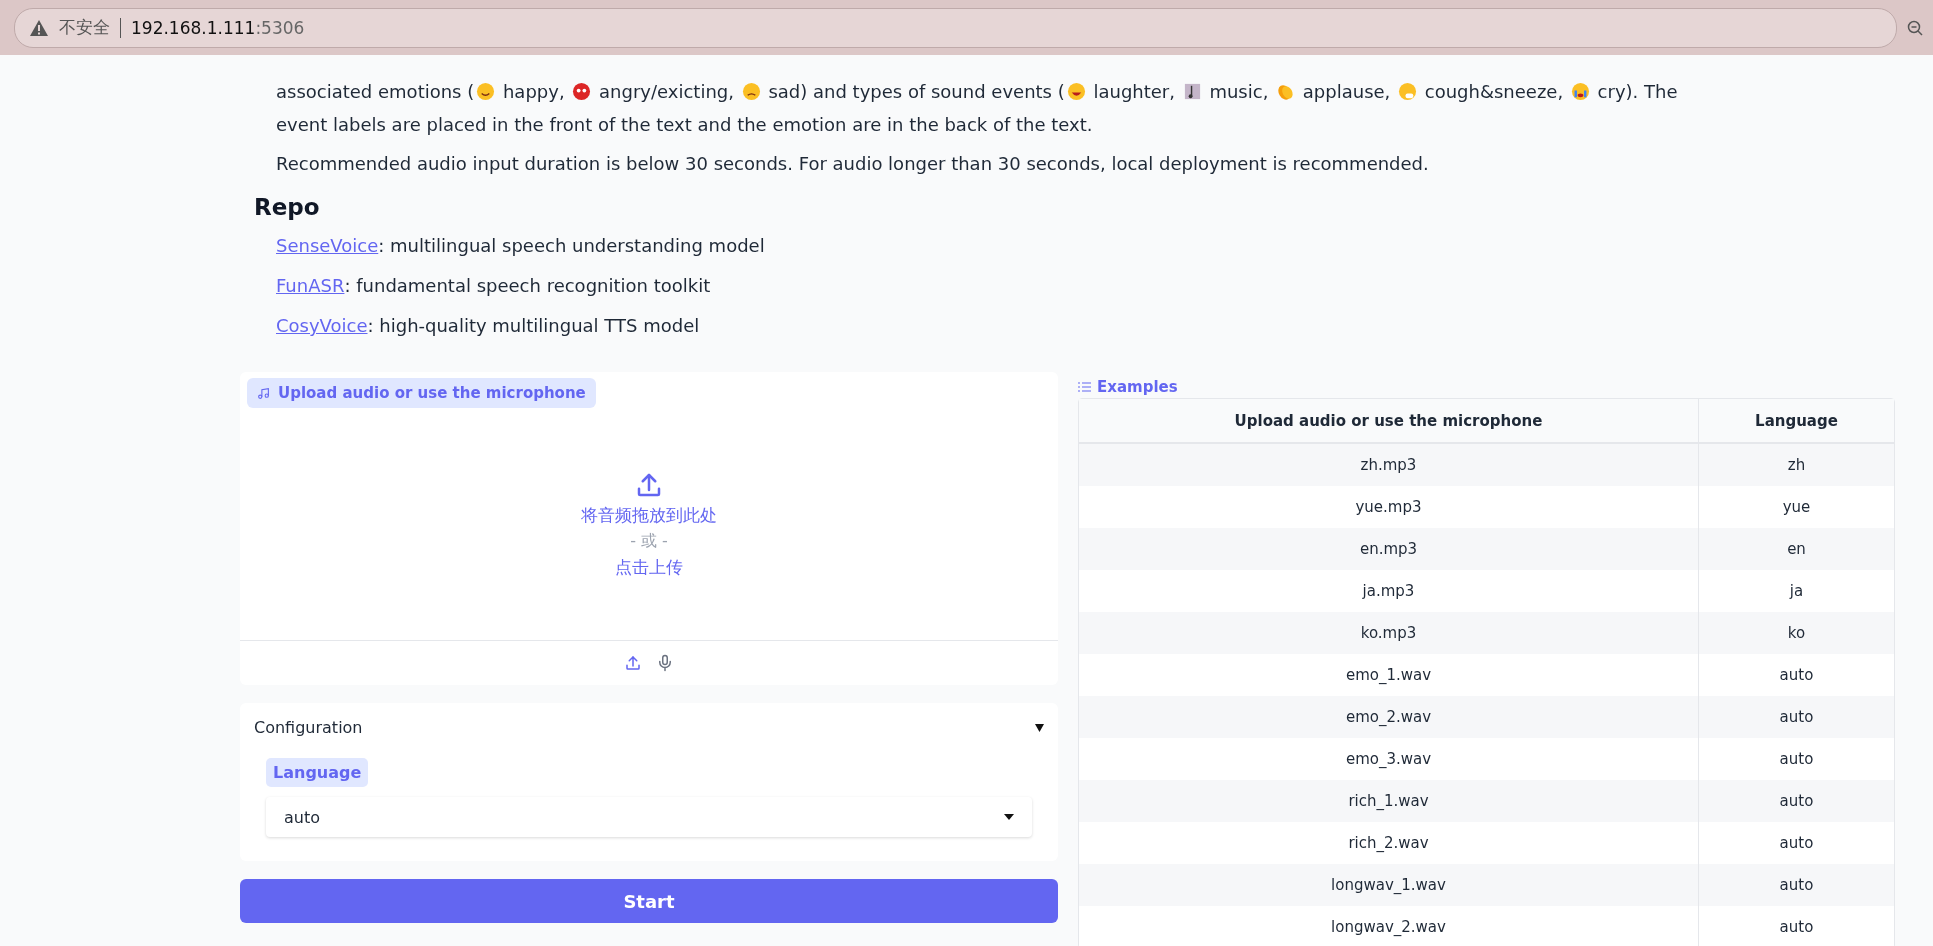 This screenshot has height=946, width=1933. What do you see at coordinates (1084, 387) in the screenshot?
I see `list-icon` at bounding box center [1084, 387].